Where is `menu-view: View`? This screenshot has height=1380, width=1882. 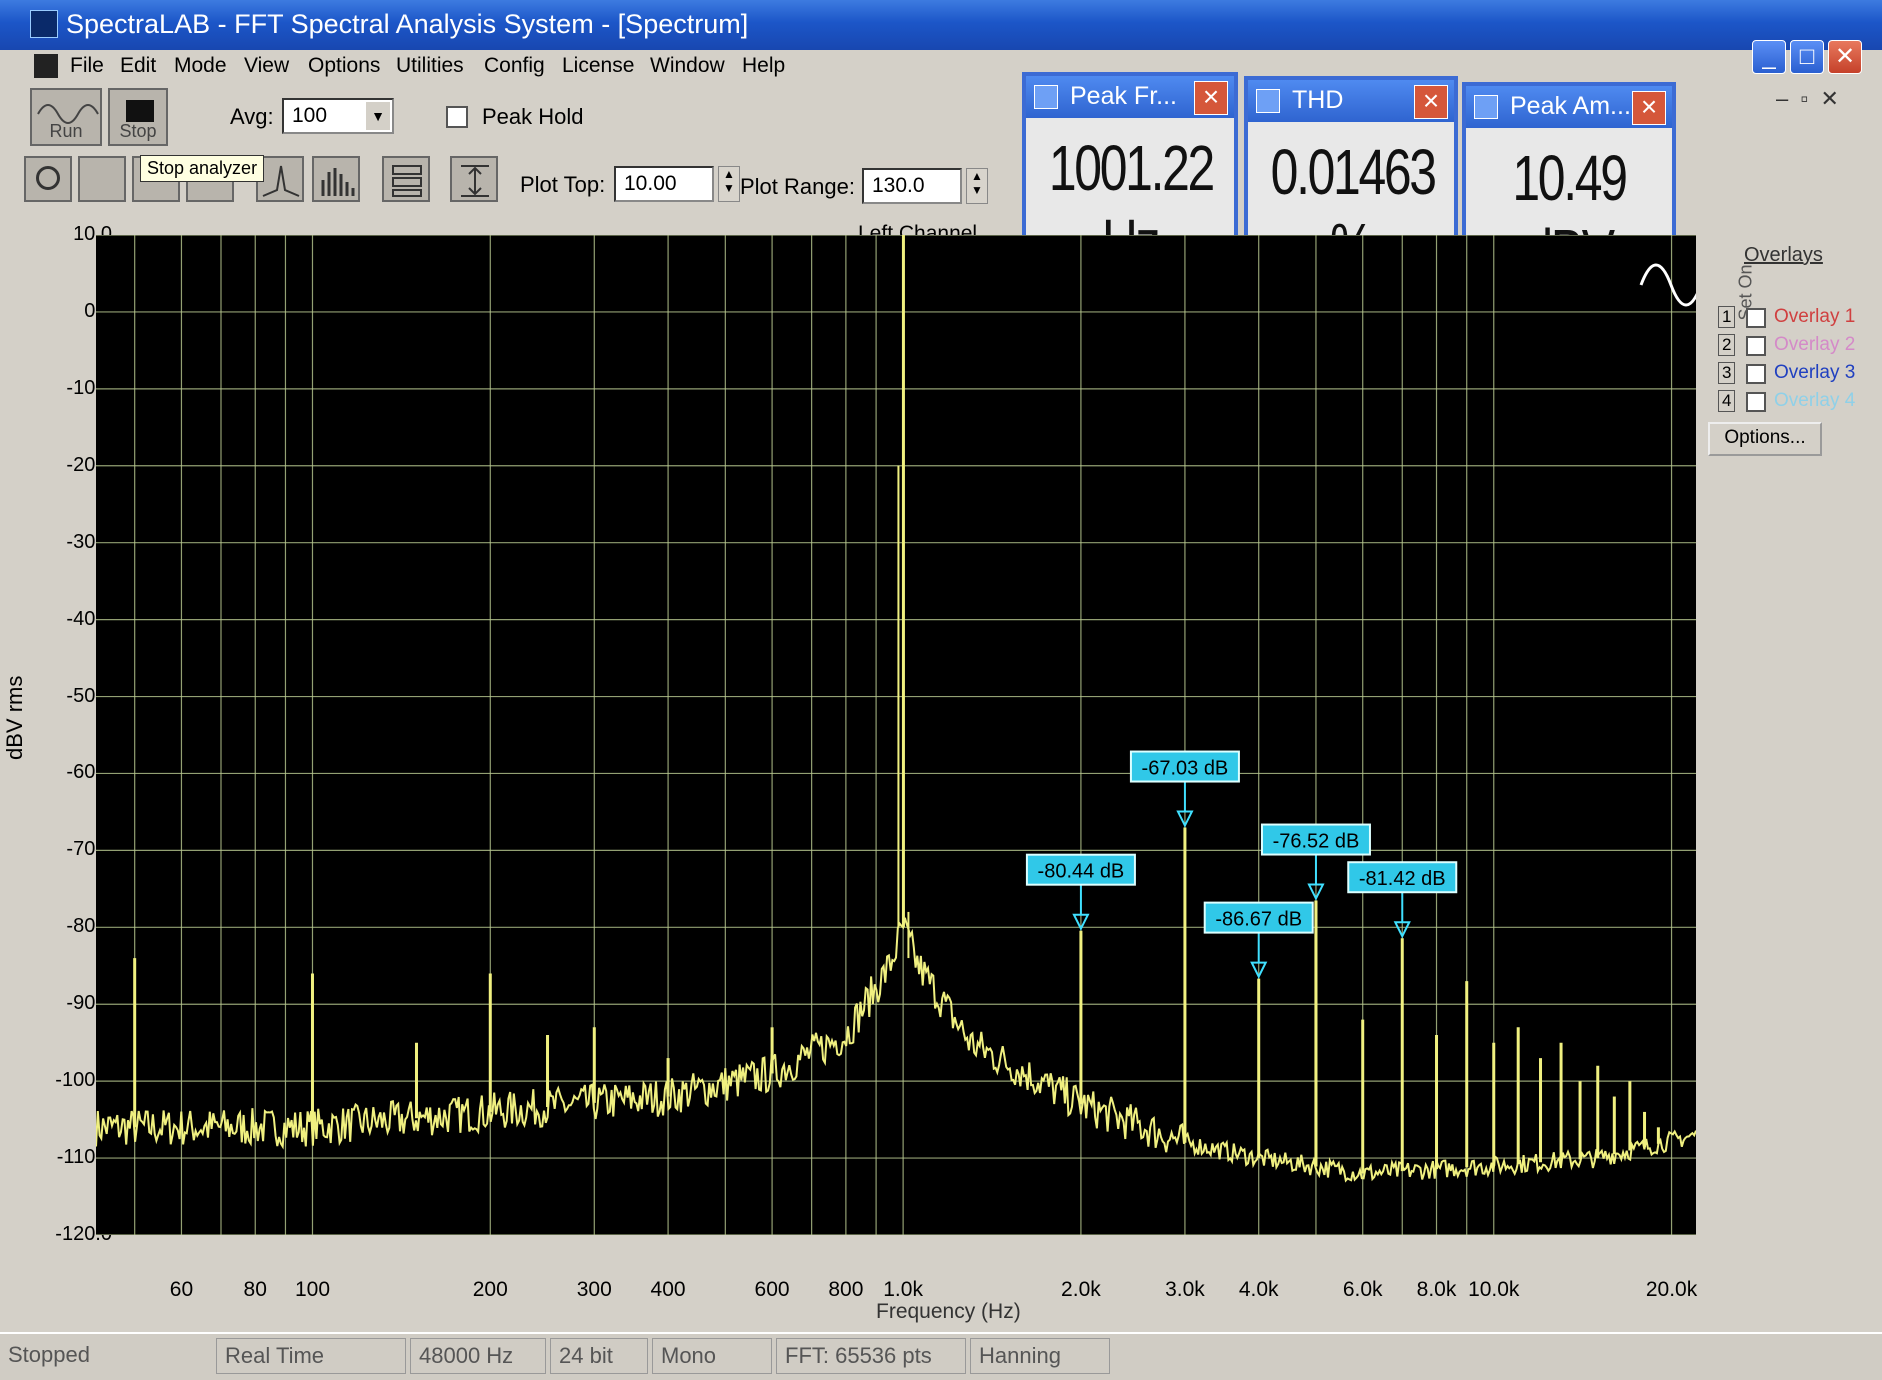
menu-view: View is located at coordinates (266, 66).